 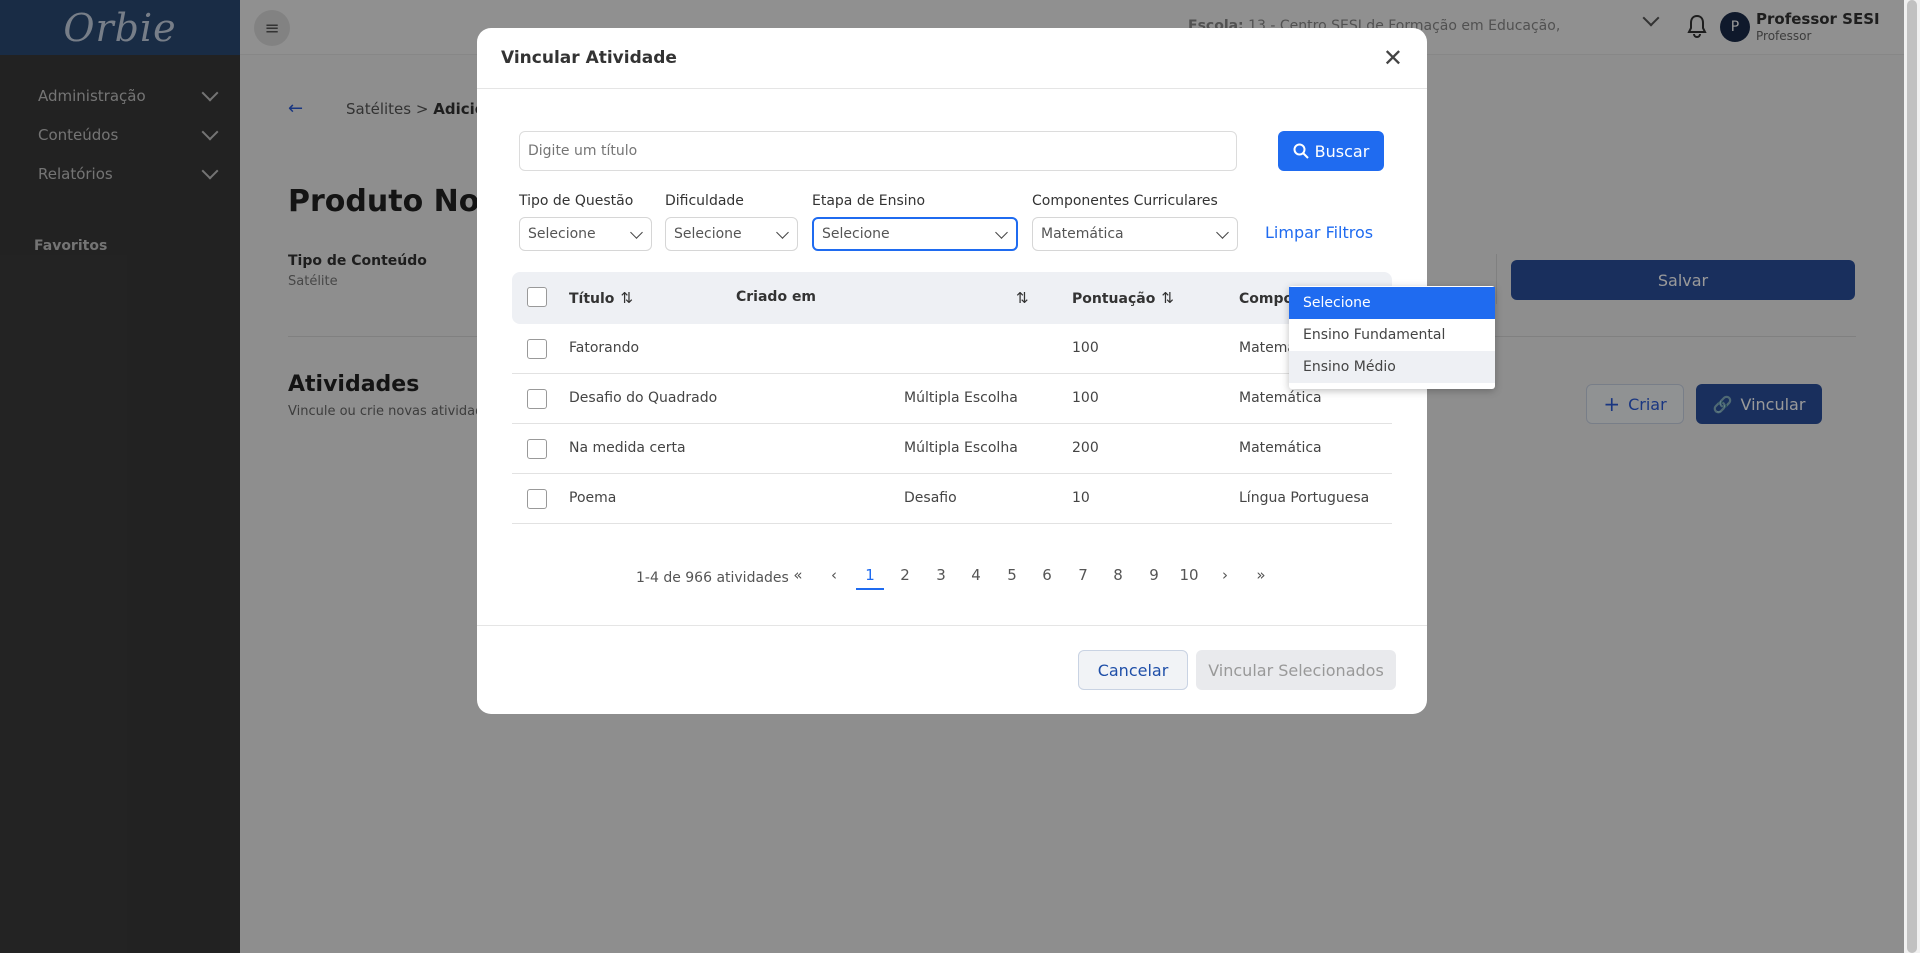 I want to click on scrollbar-thumb, so click(x=1912, y=476).